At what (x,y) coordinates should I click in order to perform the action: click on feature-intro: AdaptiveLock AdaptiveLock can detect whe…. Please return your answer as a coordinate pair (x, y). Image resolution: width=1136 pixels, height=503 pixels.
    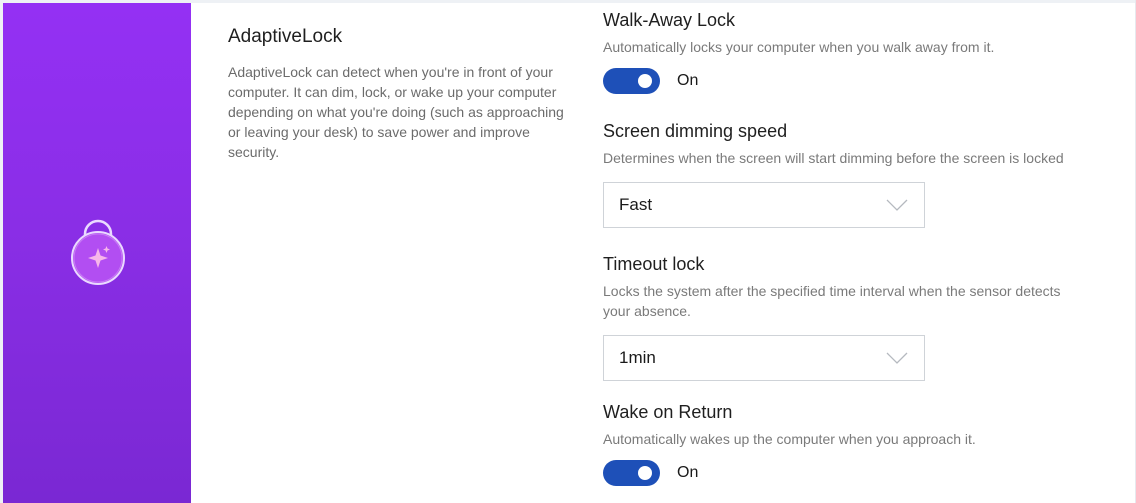
    Looking at the image, I should click on (400, 94).